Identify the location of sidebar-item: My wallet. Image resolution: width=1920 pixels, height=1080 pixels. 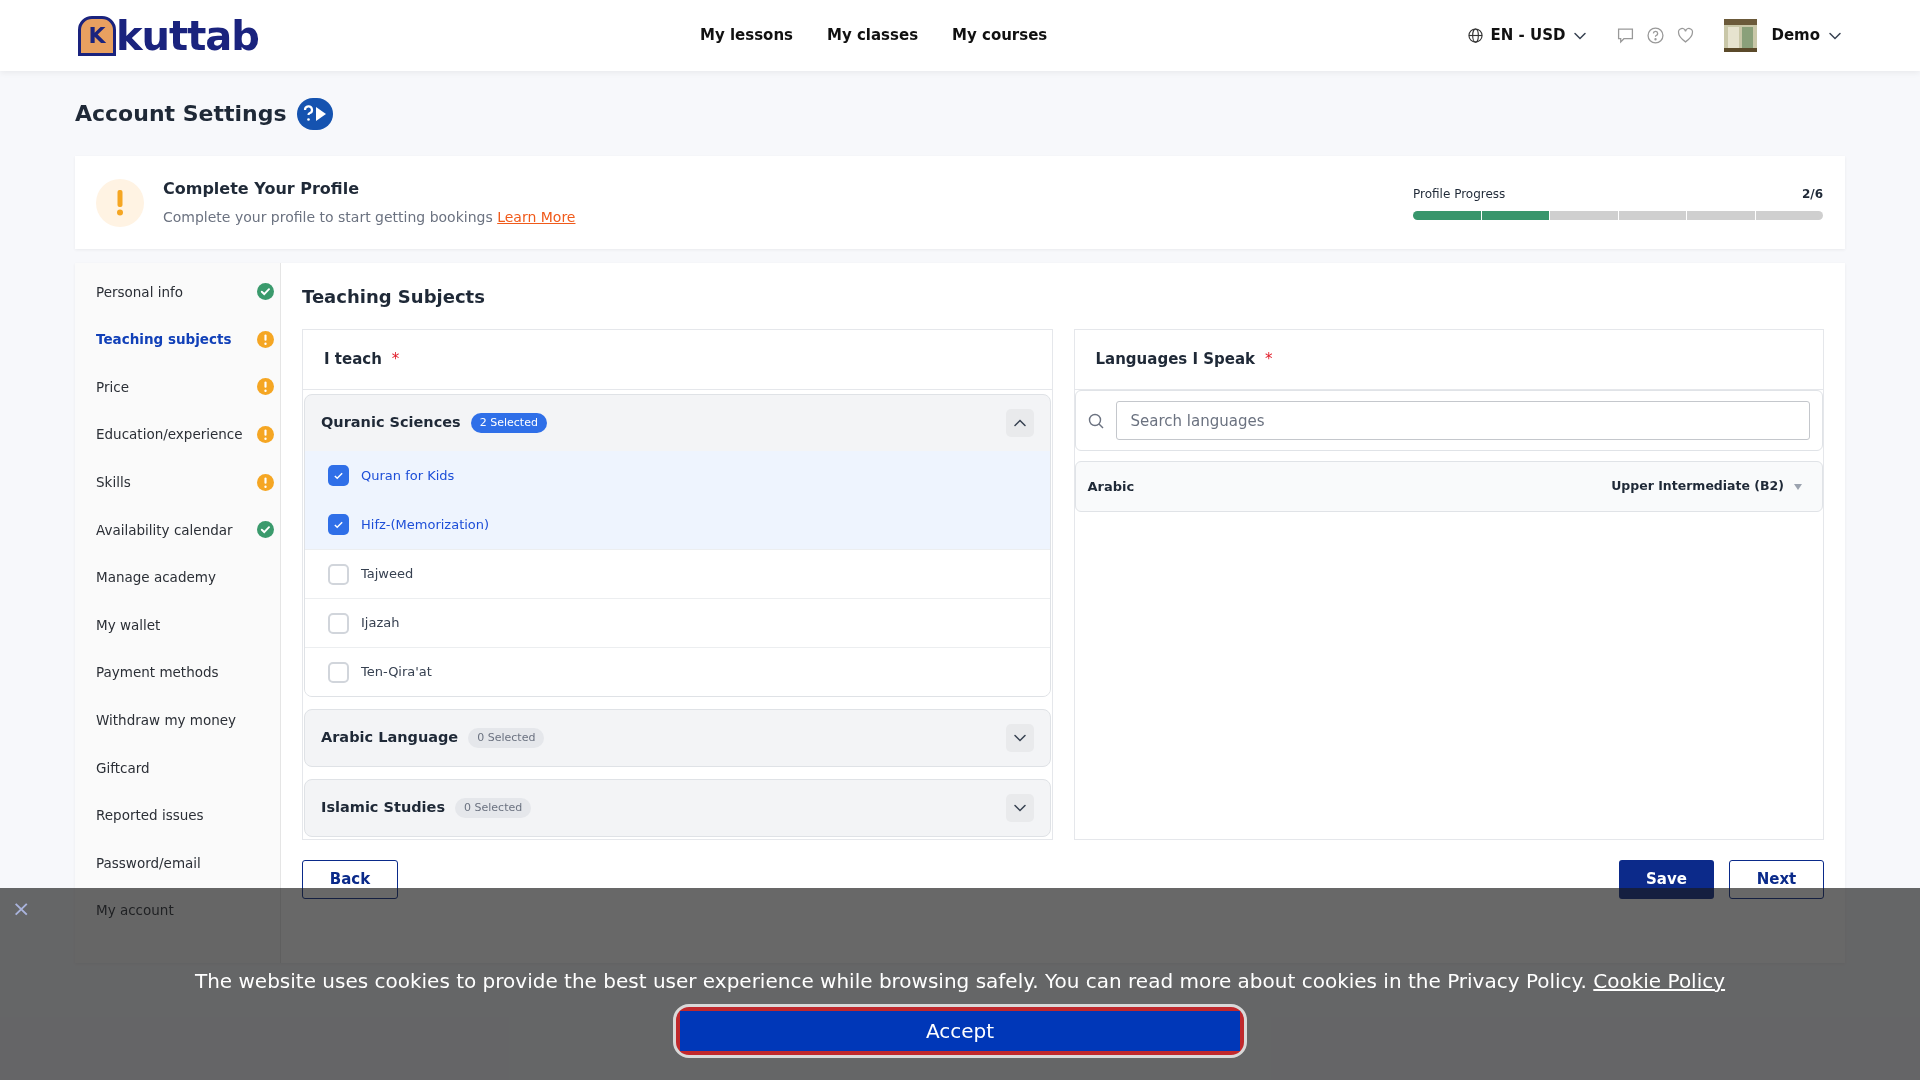
(128, 625).